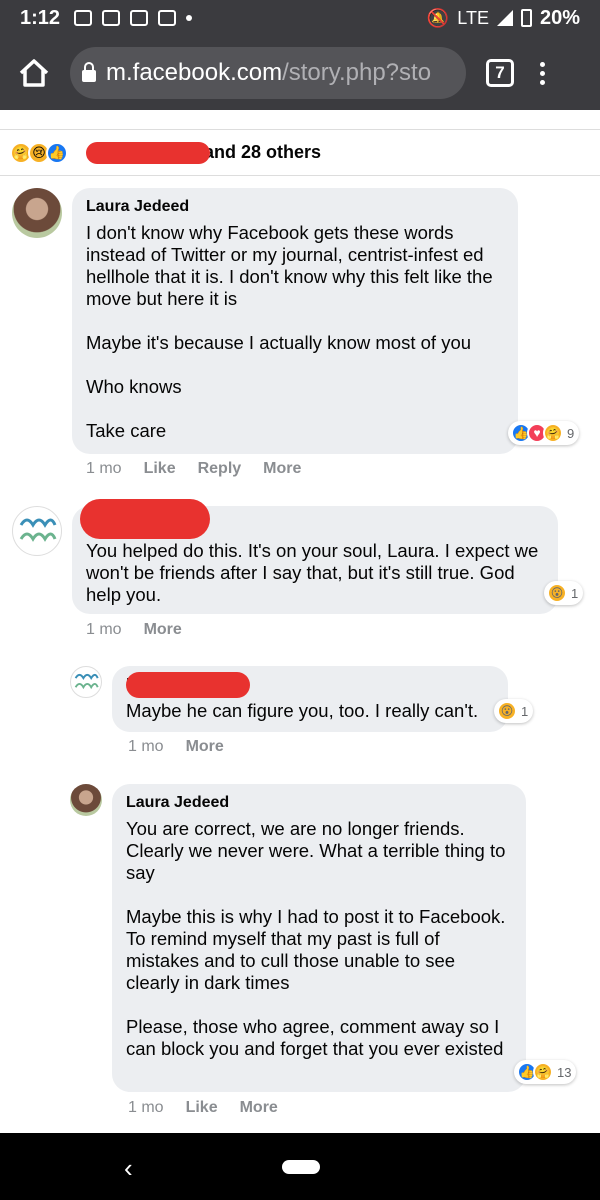 This screenshot has height=1200, width=600. I want to click on home-icon, so click(34, 73).